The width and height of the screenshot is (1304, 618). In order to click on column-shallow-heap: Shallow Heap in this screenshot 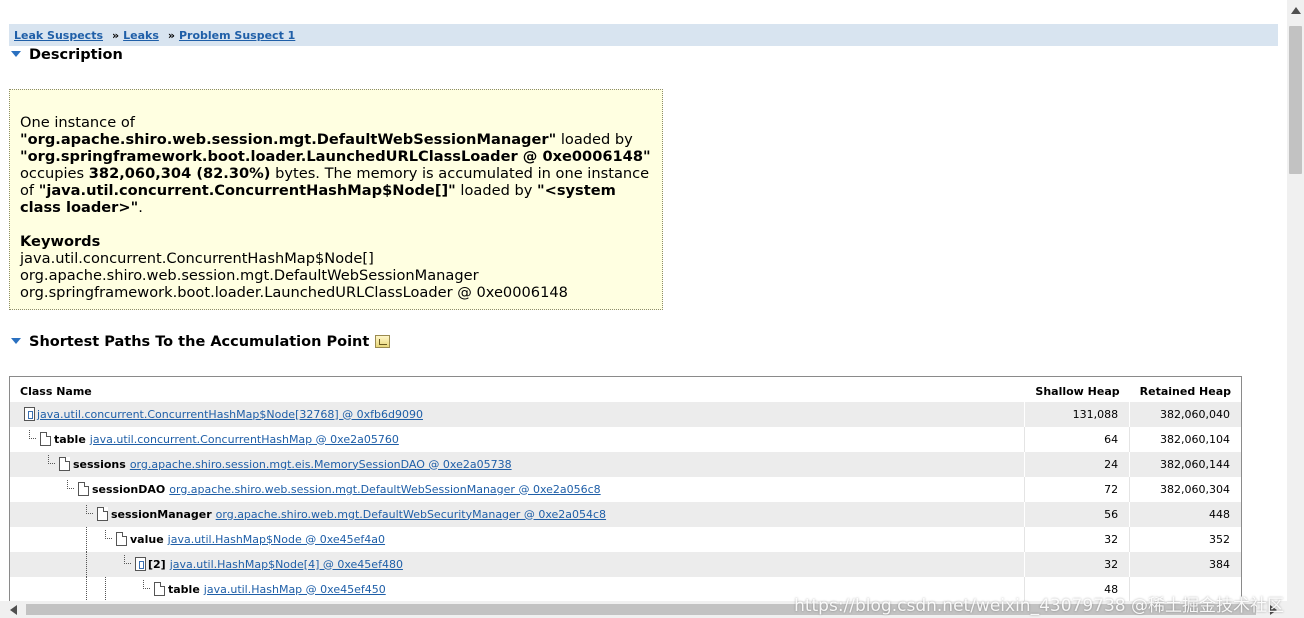, I will do `click(1077, 389)`.